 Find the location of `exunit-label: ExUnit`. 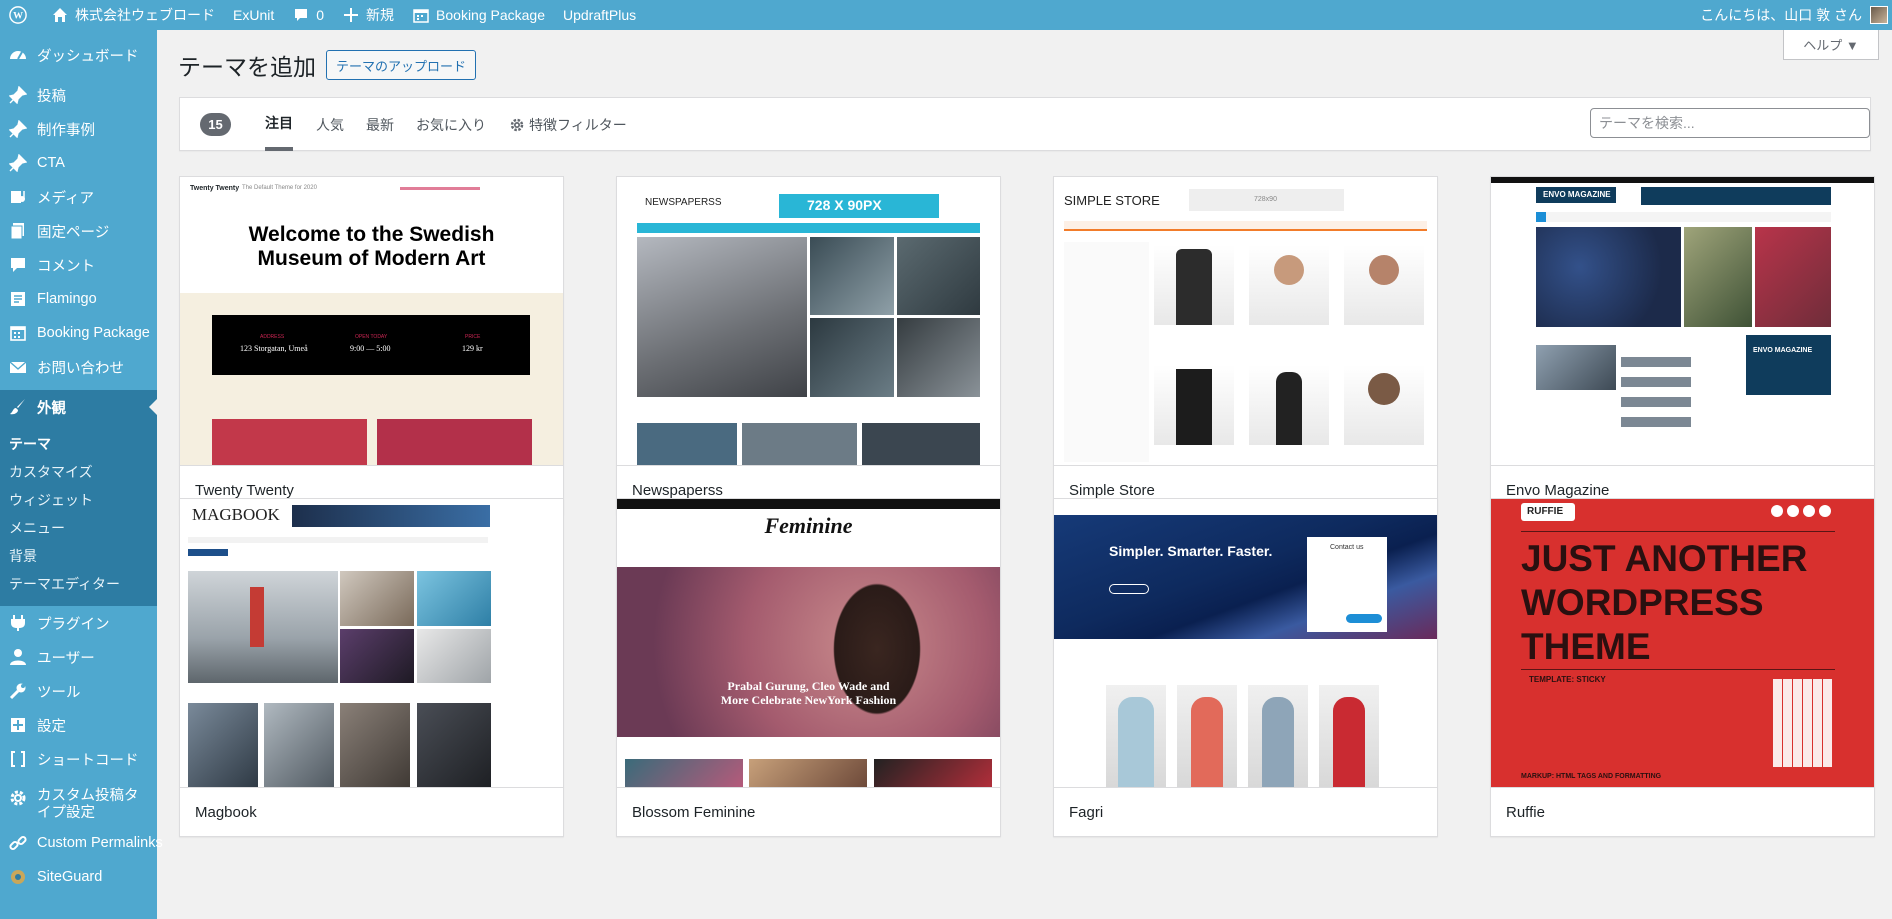

exunit-label: ExUnit is located at coordinates (254, 15).